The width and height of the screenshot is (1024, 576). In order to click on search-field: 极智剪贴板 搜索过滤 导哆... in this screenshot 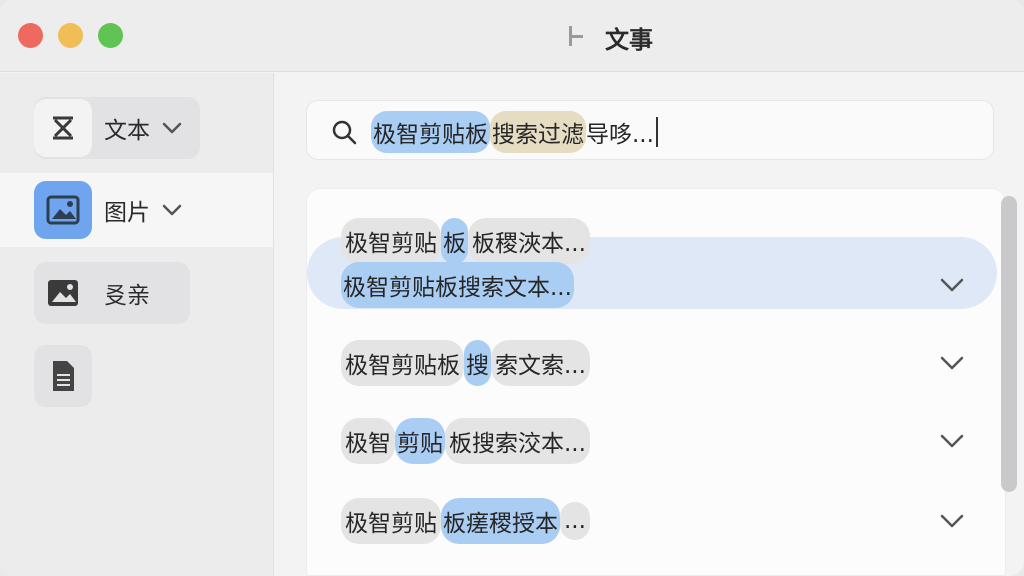, I will do `click(650, 130)`.